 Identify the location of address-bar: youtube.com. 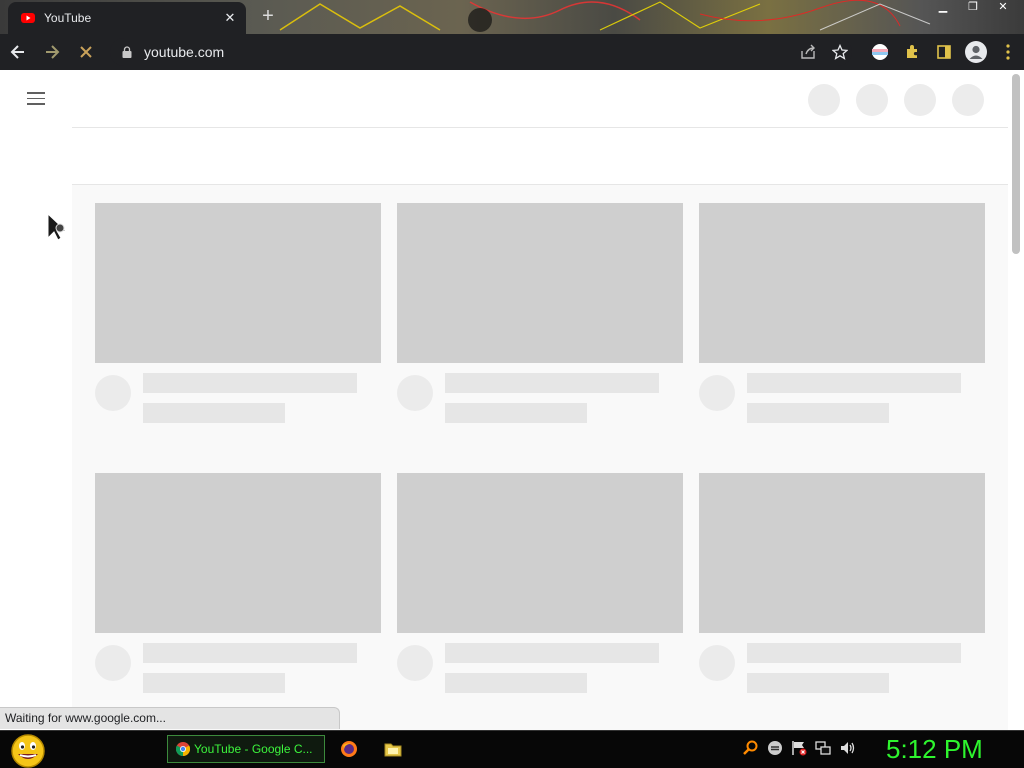
(481, 52).